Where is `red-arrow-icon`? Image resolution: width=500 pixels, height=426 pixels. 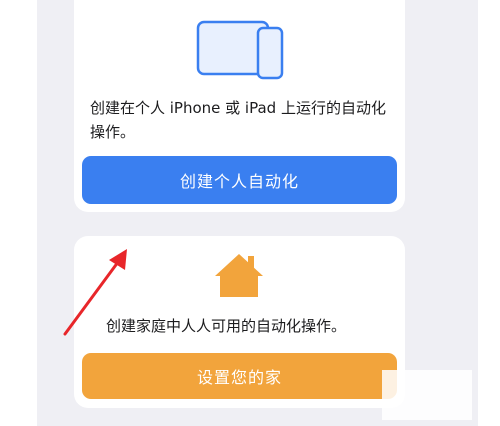
red-arrow-icon is located at coordinates (95, 292).